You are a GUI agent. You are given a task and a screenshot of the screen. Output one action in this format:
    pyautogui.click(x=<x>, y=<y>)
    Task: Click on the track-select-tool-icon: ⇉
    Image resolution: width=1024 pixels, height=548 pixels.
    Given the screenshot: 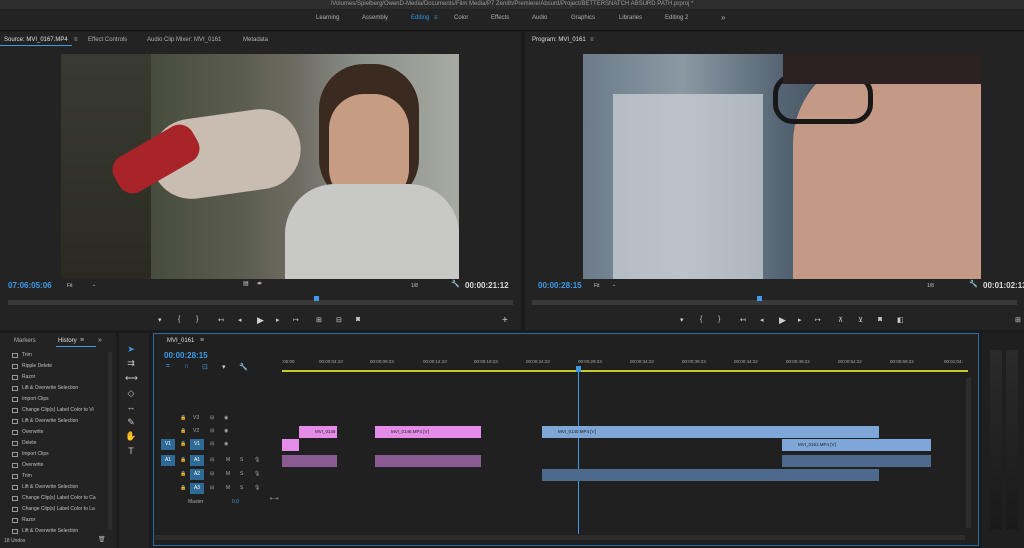 What is the action you would take?
    pyautogui.click(x=131, y=364)
    